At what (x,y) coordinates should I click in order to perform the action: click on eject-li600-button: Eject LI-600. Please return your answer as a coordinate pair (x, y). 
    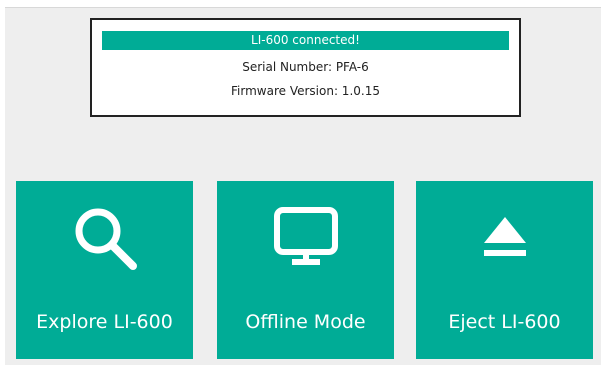
    Looking at the image, I should click on (504, 270).